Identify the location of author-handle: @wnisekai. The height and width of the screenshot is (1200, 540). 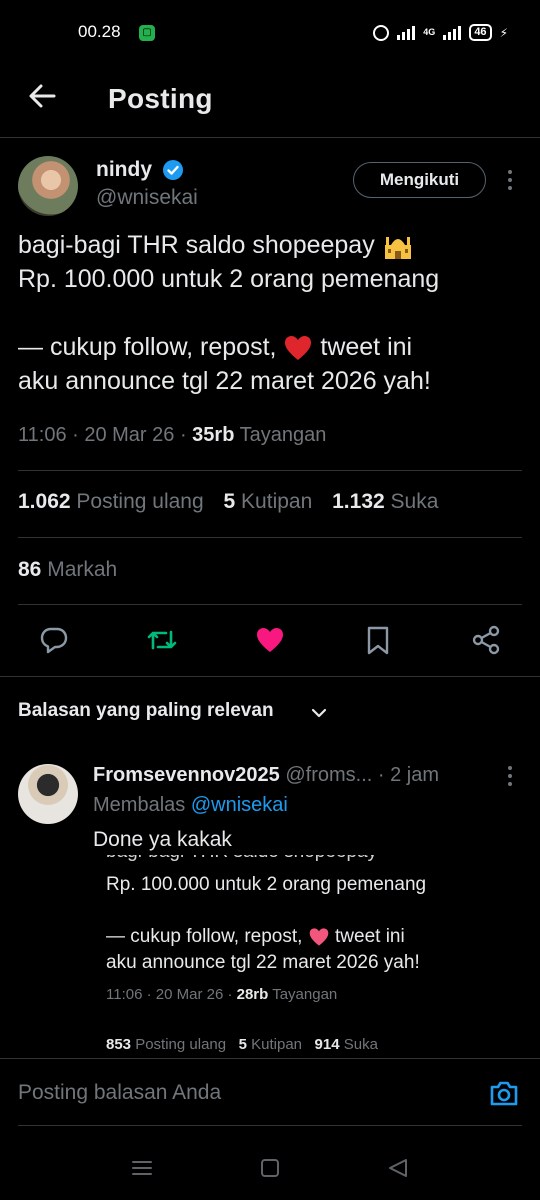
(147, 198).